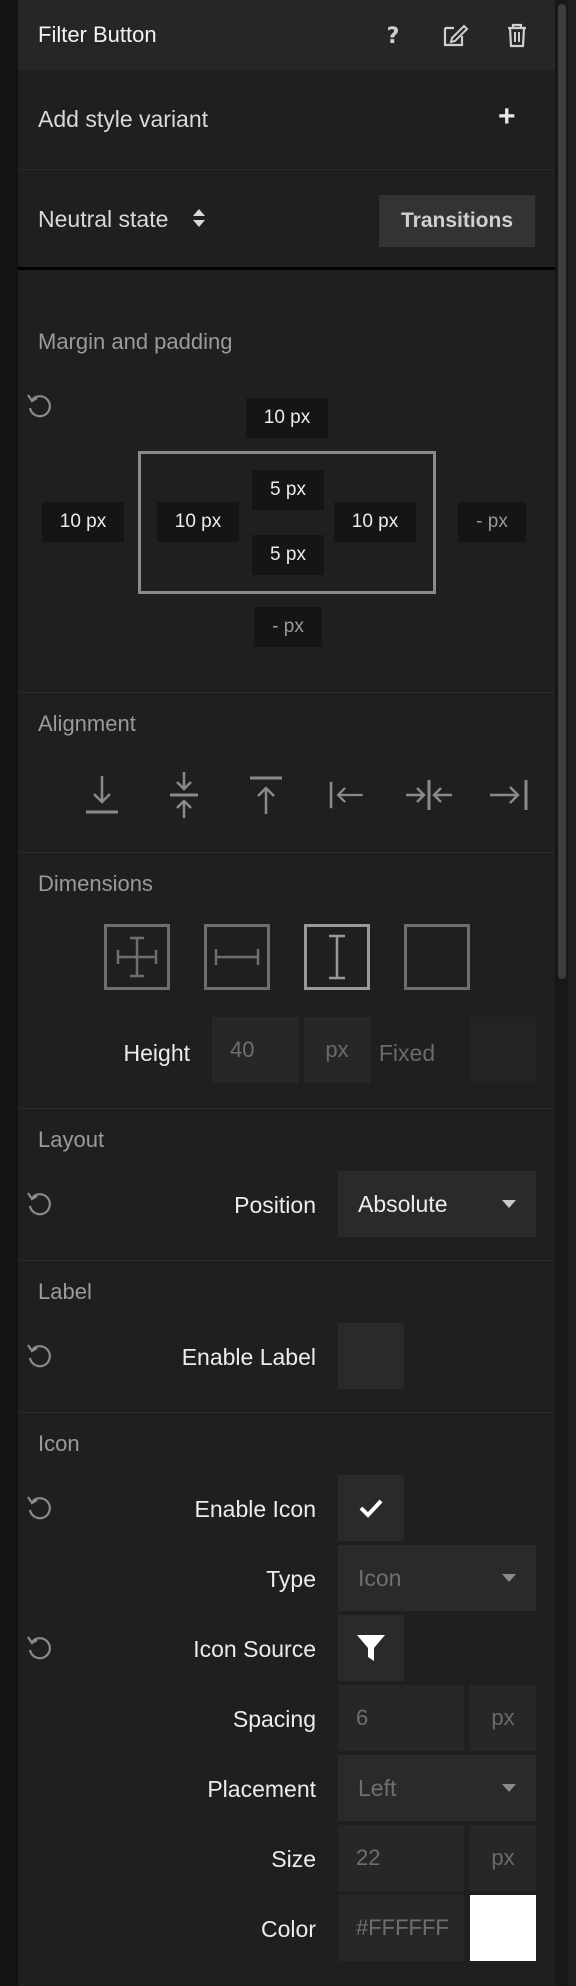 This screenshot has width=576, height=1986. Describe the element at coordinates (455, 35) in the screenshot. I see `edit-icon` at that location.